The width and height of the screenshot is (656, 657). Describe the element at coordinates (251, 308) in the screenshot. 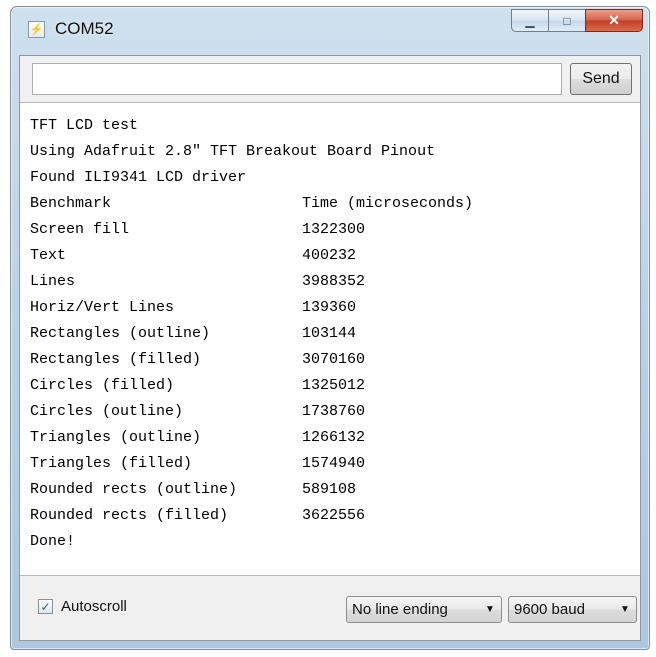

I see `benchmark-row: Horiz/Vert Lines 139360` at that location.